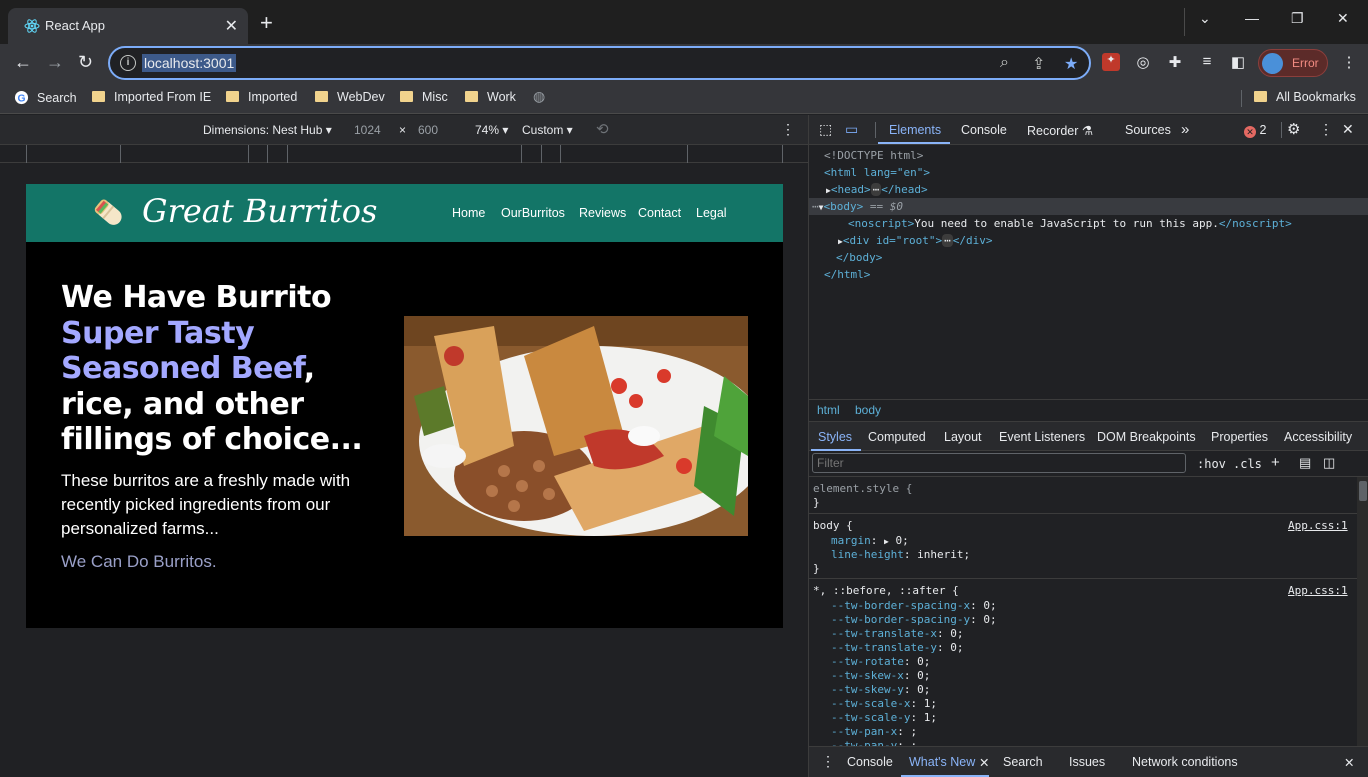 The height and width of the screenshot is (777, 1368). What do you see at coordinates (870, 540) in the screenshot?
I see `css-property: margin: ▶ 0;` at bounding box center [870, 540].